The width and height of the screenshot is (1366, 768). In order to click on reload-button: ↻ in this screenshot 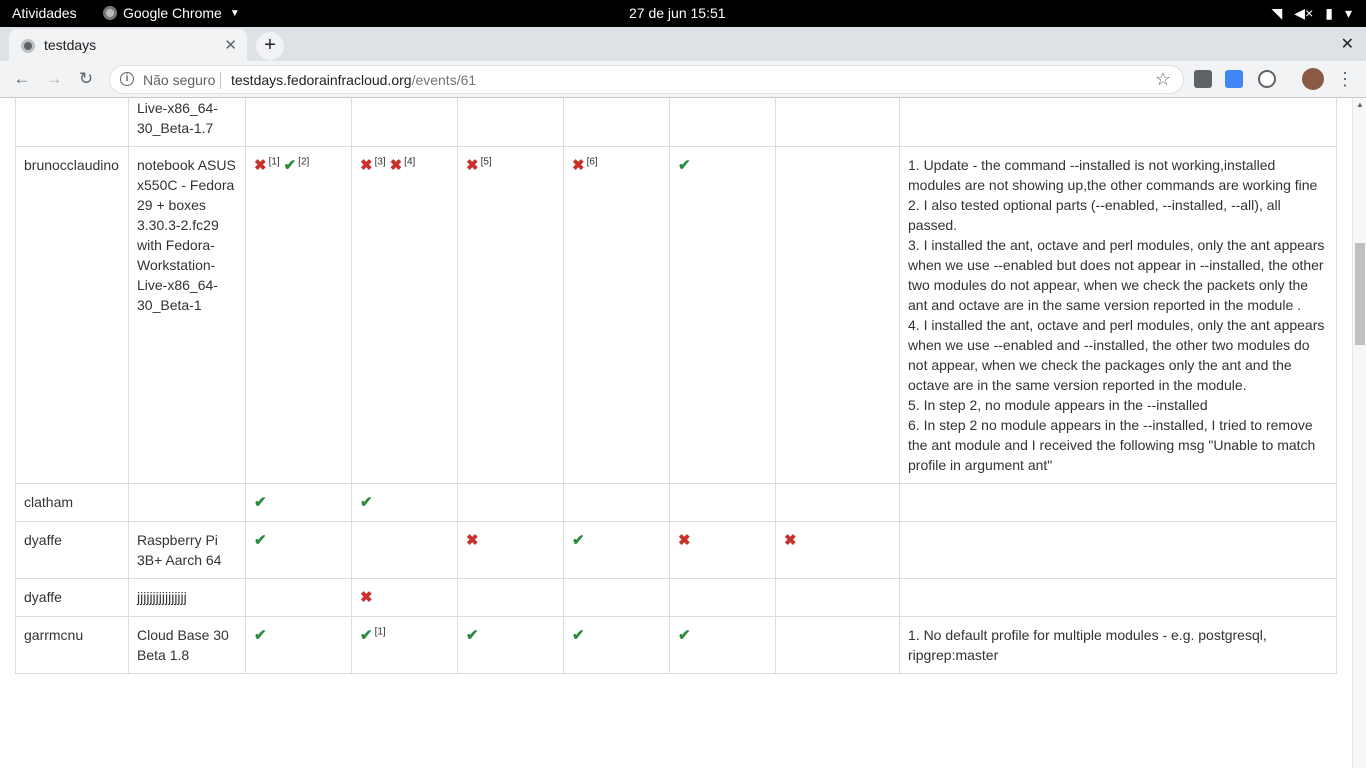, I will do `click(86, 79)`.